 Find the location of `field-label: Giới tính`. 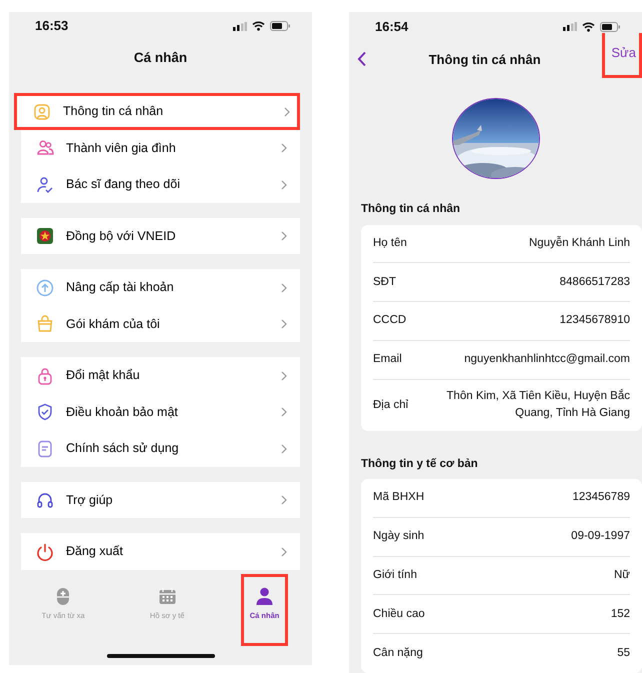

field-label: Giới tính is located at coordinates (395, 575).